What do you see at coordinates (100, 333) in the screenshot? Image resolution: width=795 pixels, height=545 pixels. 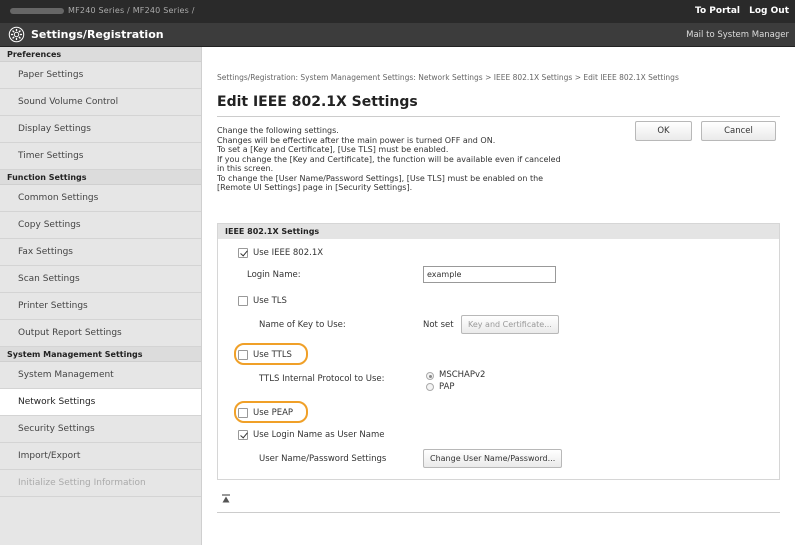 I see `sidebar-item-output-report-settings: Output Report Settings` at bounding box center [100, 333].